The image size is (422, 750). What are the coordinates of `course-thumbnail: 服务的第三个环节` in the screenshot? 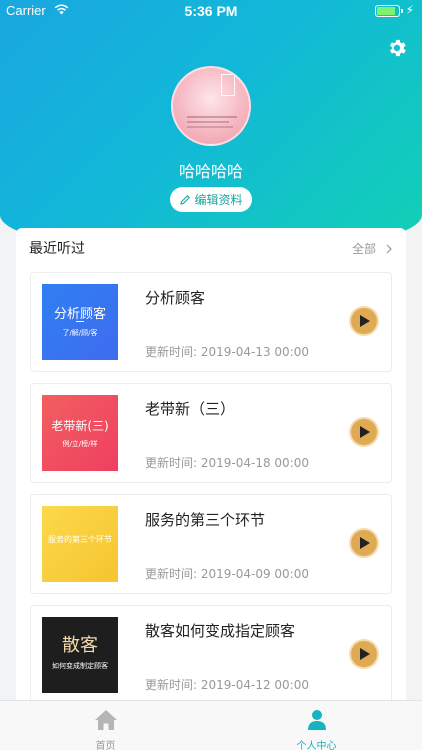 It's located at (80, 544).